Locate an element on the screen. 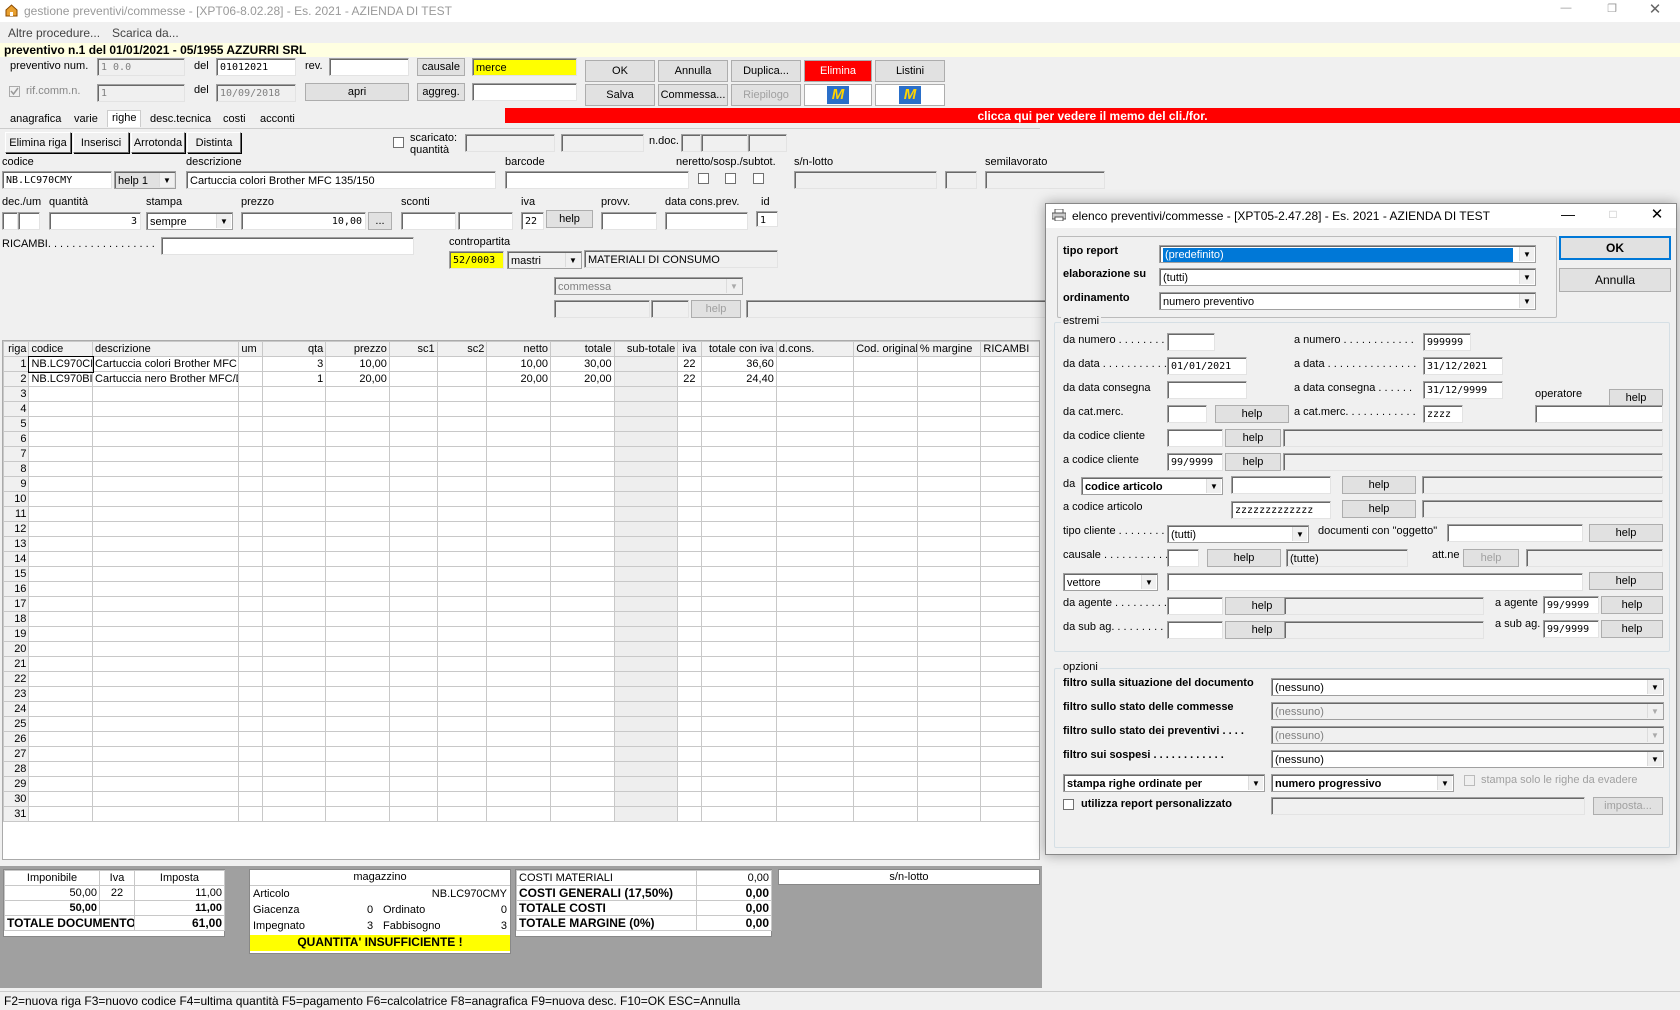 The image size is (1680, 1010). table-cell: 29 is located at coordinates (16, 784).